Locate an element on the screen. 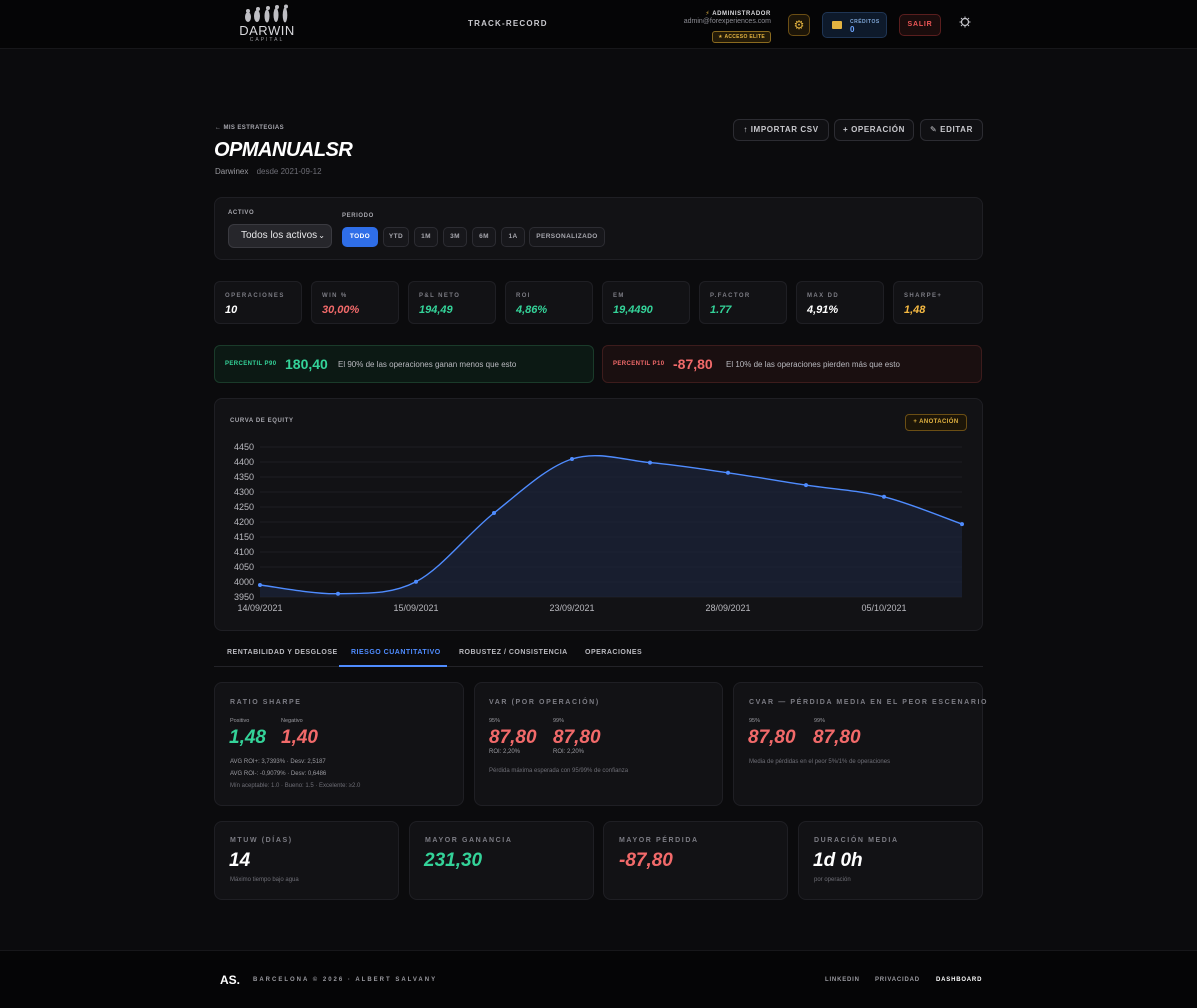 This screenshot has height=1008, width=1197. period-custom-button: PERSONALIZADO is located at coordinates (567, 237).